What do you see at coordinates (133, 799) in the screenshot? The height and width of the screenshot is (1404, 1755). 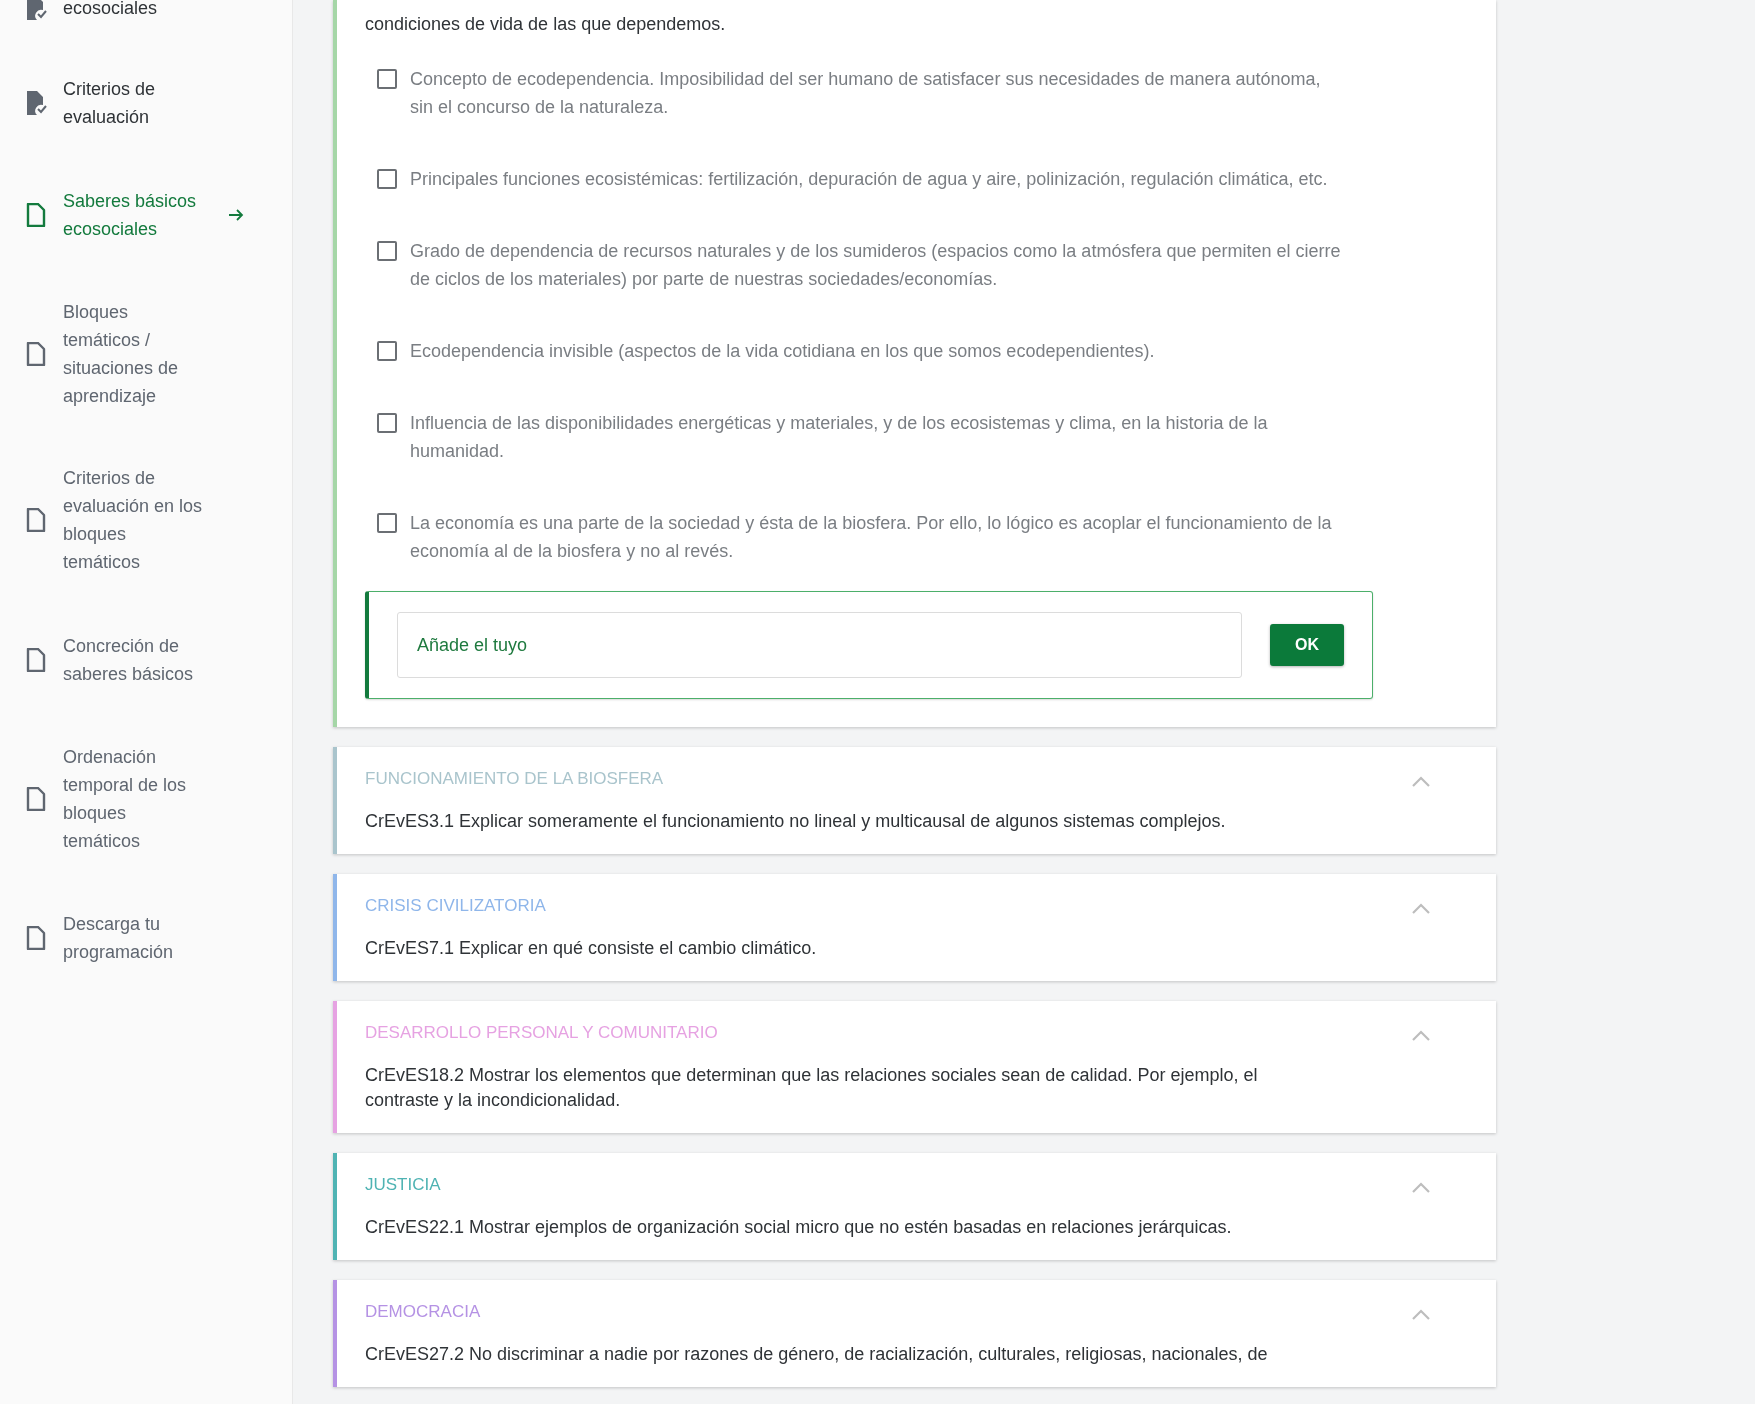 I see `sidebar-link: Ordenación temporal de los bloques temáticos` at bounding box center [133, 799].